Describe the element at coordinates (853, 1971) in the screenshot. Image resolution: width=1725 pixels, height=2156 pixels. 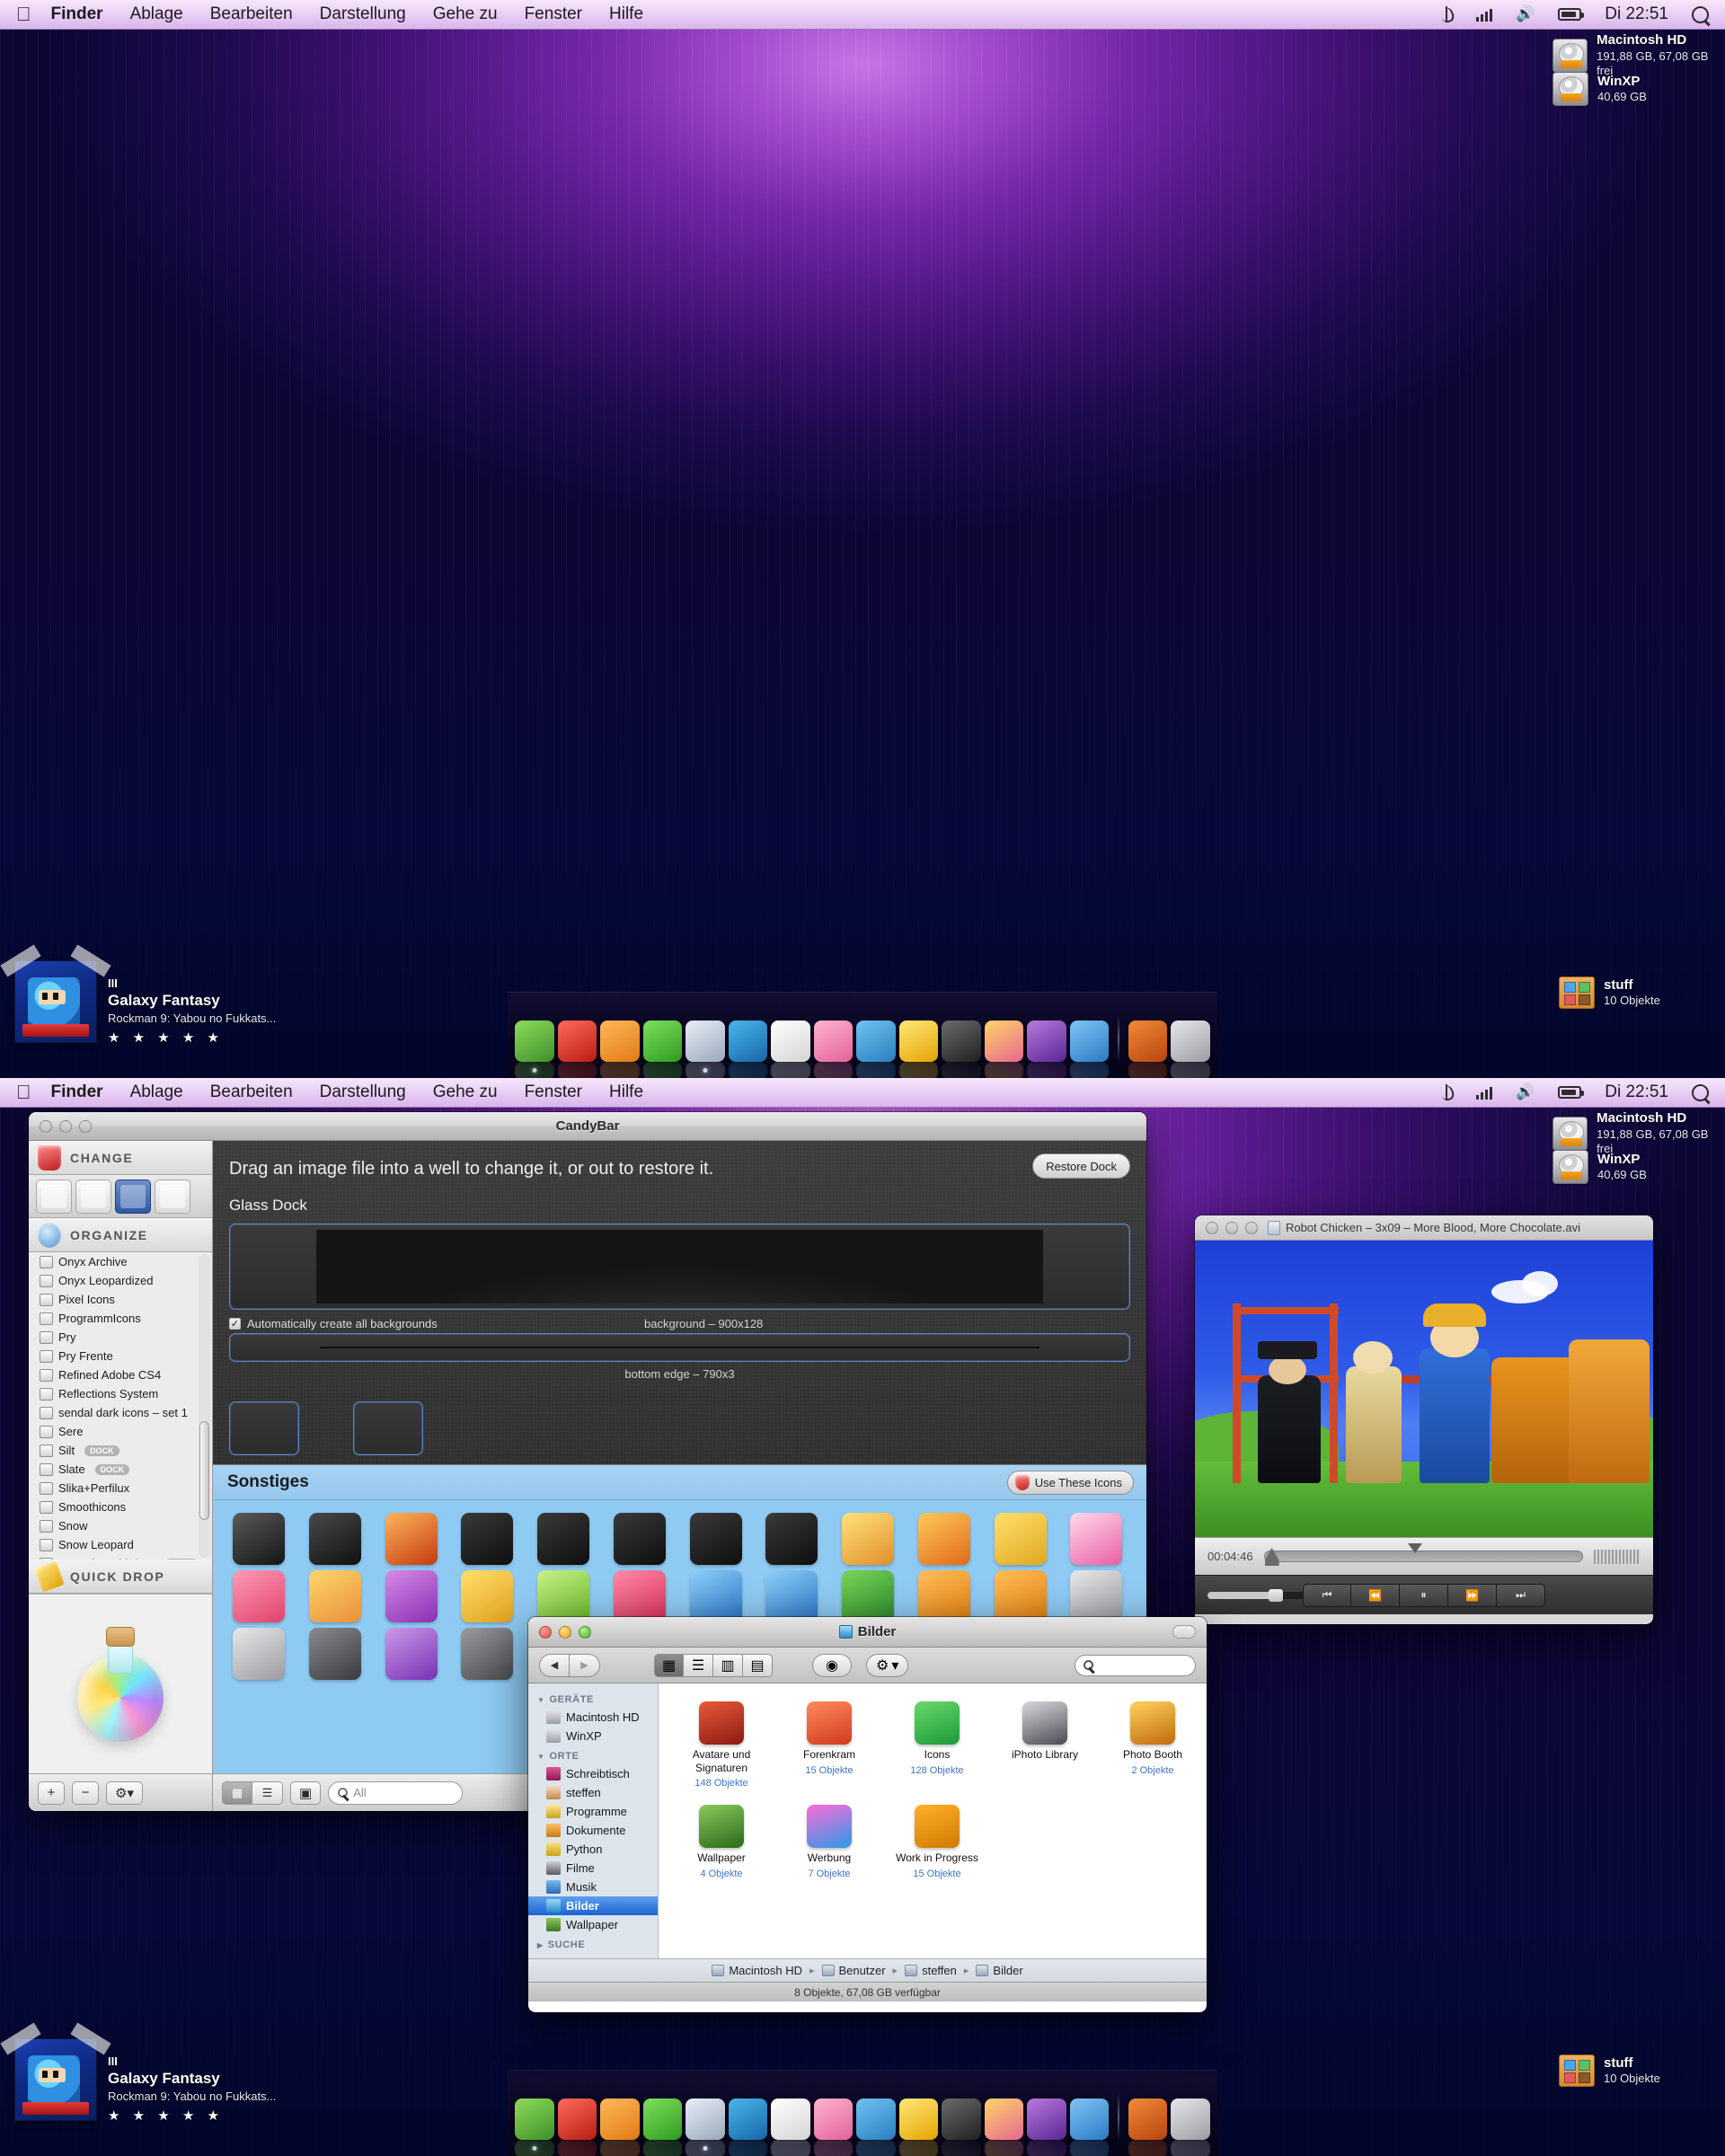
I see `breadcrumb-segment: Benutzer` at that location.